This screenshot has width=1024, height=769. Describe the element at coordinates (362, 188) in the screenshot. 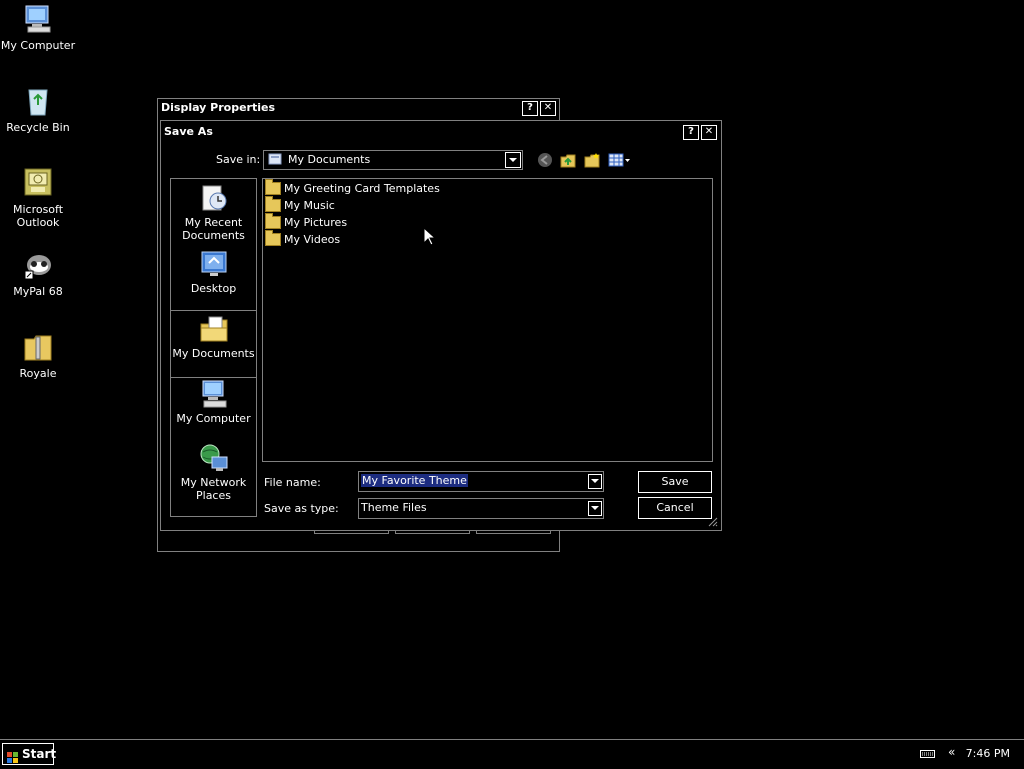

I see `folder-name: My Greeting Card Templates` at that location.